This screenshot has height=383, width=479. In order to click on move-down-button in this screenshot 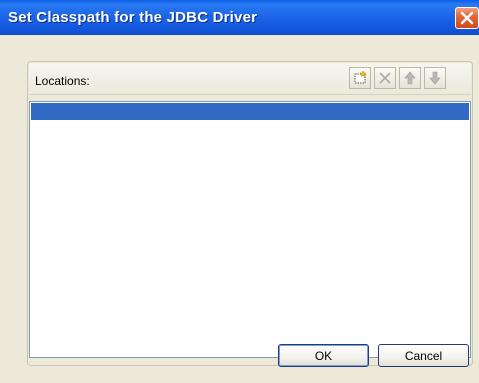, I will do `click(435, 78)`.